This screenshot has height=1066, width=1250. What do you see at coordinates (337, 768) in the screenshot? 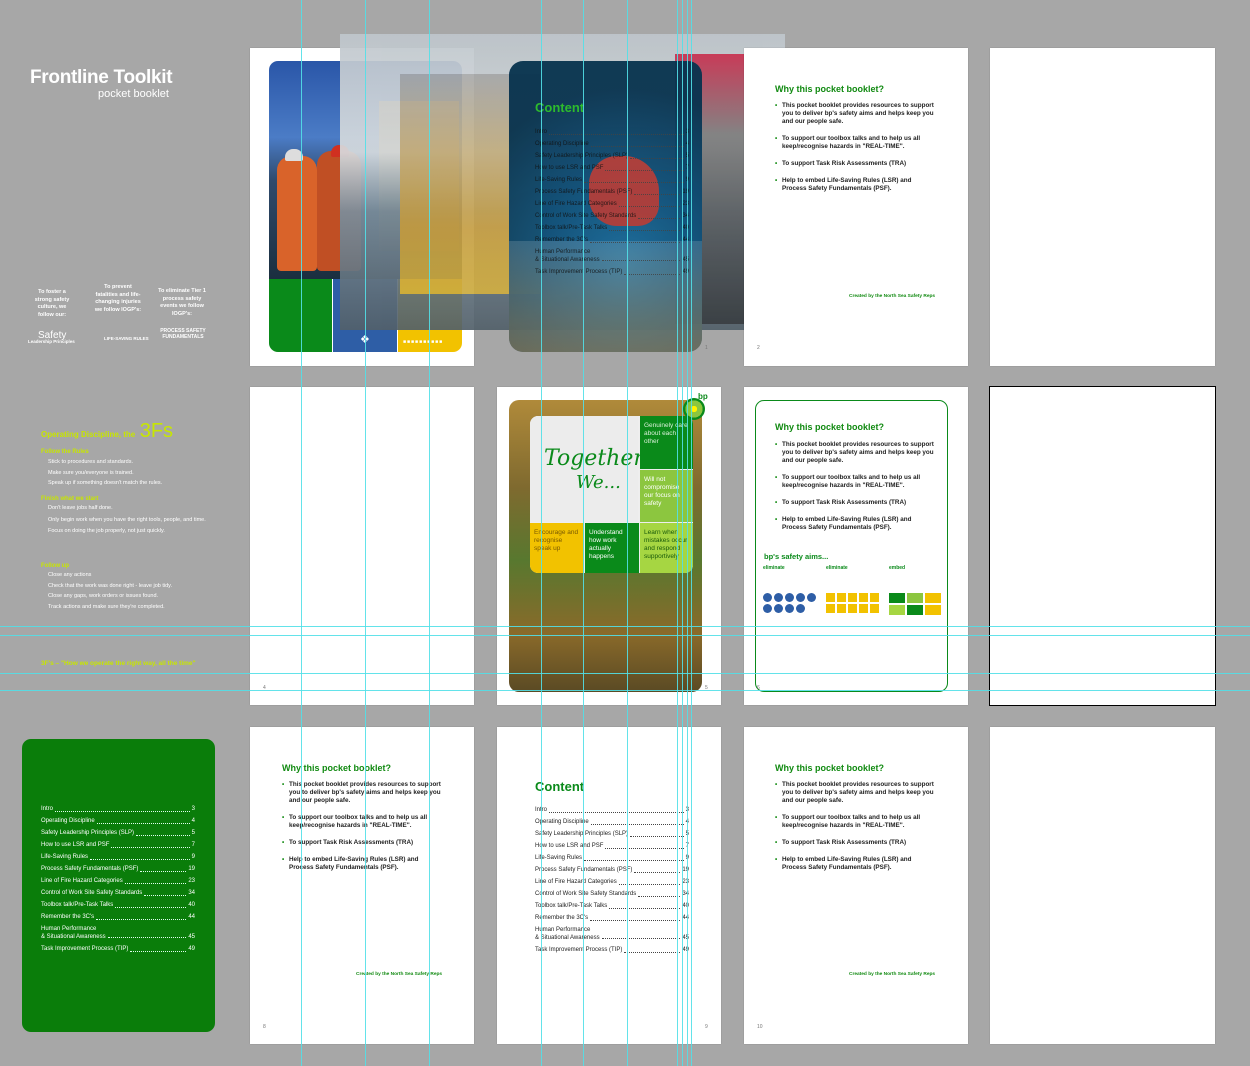
I see `why-title: Why this pocket booklet?` at bounding box center [337, 768].